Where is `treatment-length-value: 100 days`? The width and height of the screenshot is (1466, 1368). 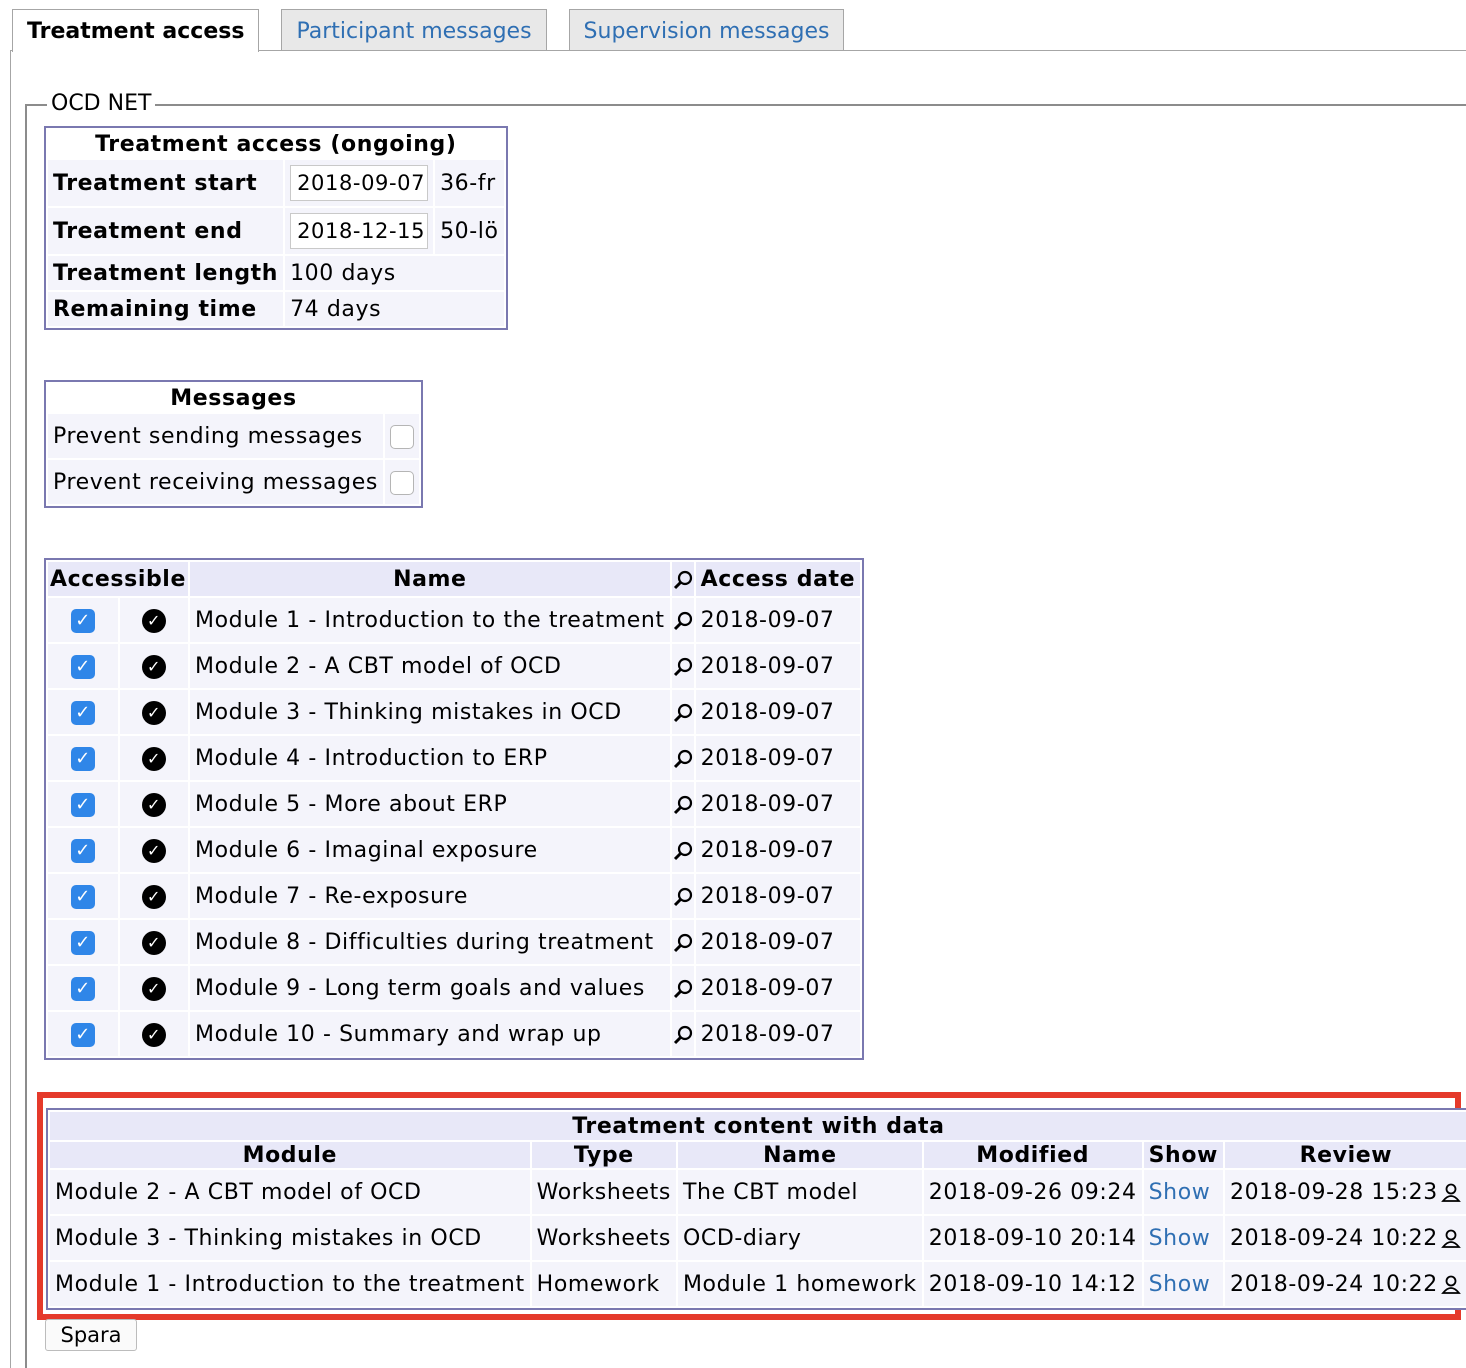 treatment-length-value: 100 days is located at coordinates (394, 273).